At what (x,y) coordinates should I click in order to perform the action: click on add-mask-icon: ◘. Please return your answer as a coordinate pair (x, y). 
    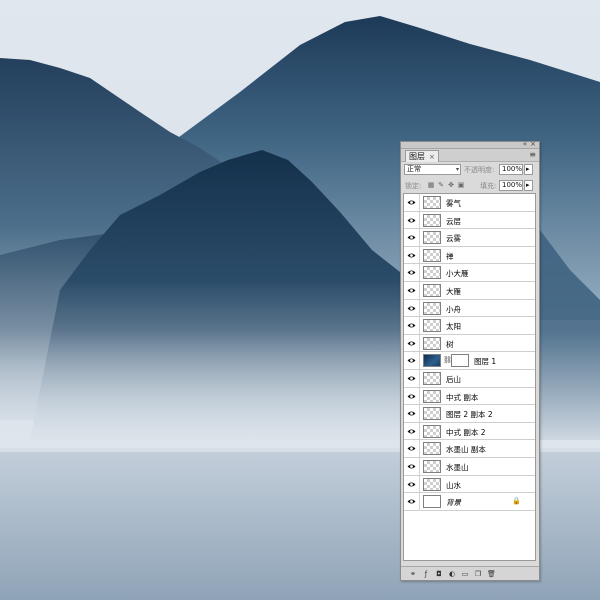
    Looking at the image, I should click on (439, 574).